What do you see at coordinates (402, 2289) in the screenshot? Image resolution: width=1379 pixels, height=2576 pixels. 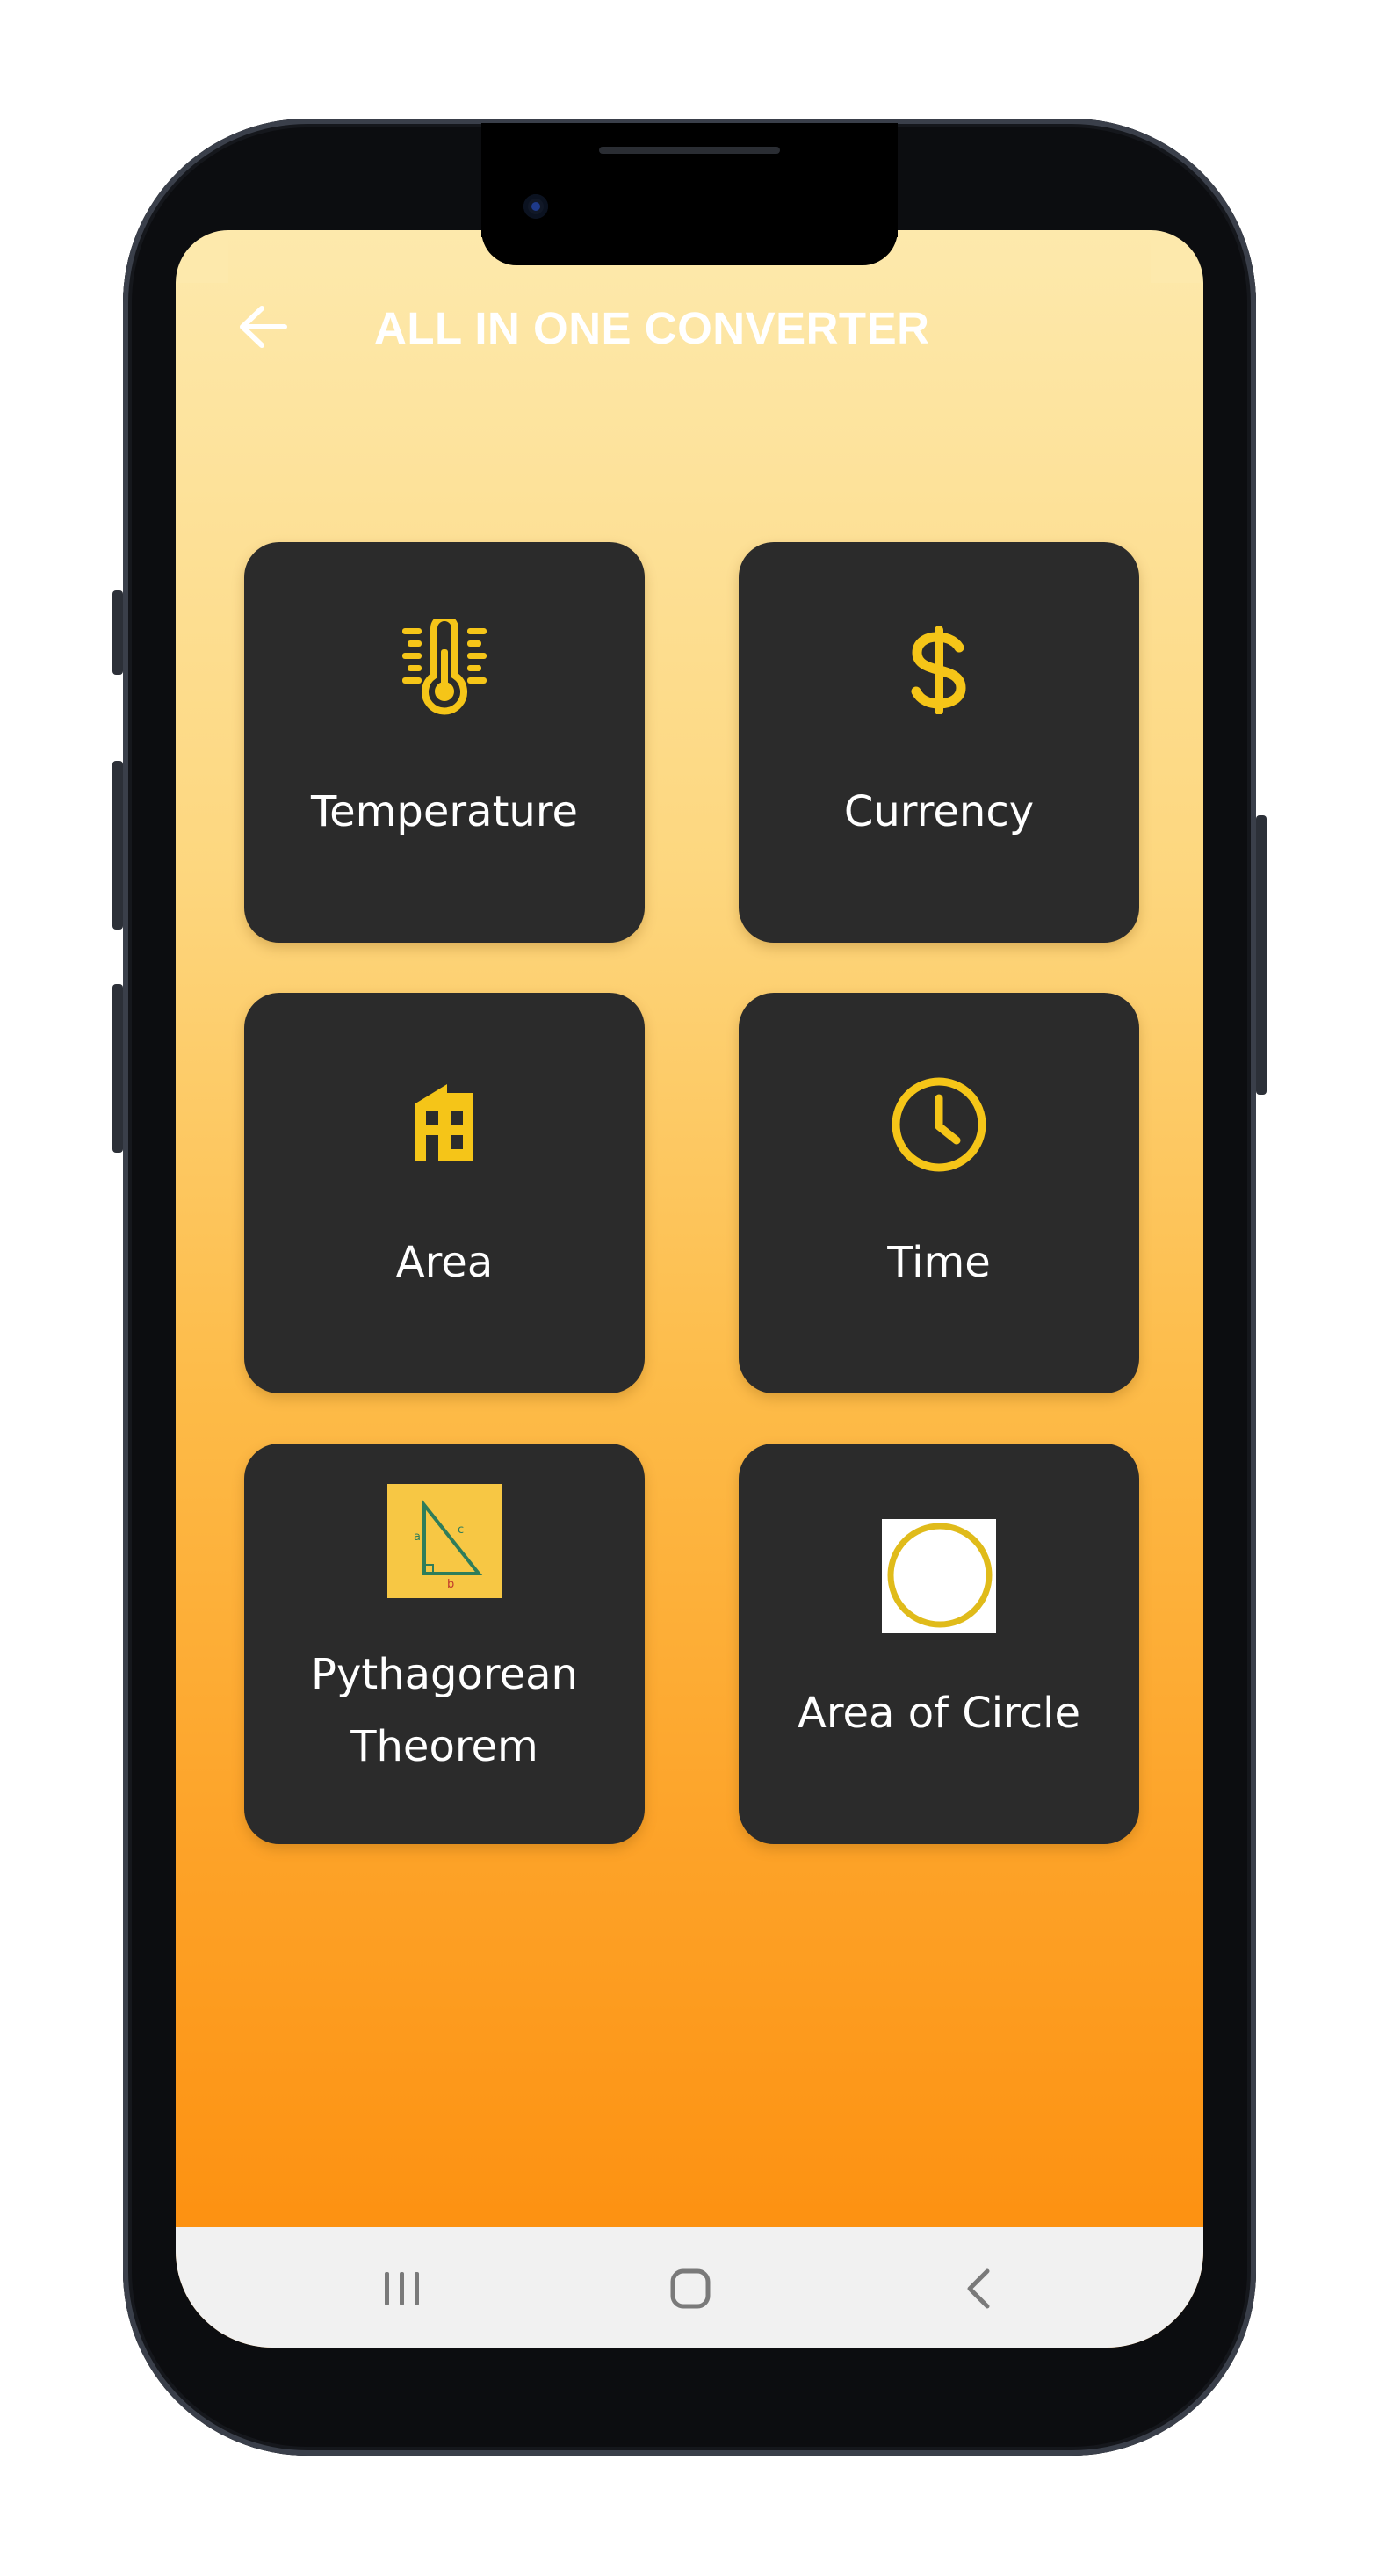 I see `recents-icon` at bounding box center [402, 2289].